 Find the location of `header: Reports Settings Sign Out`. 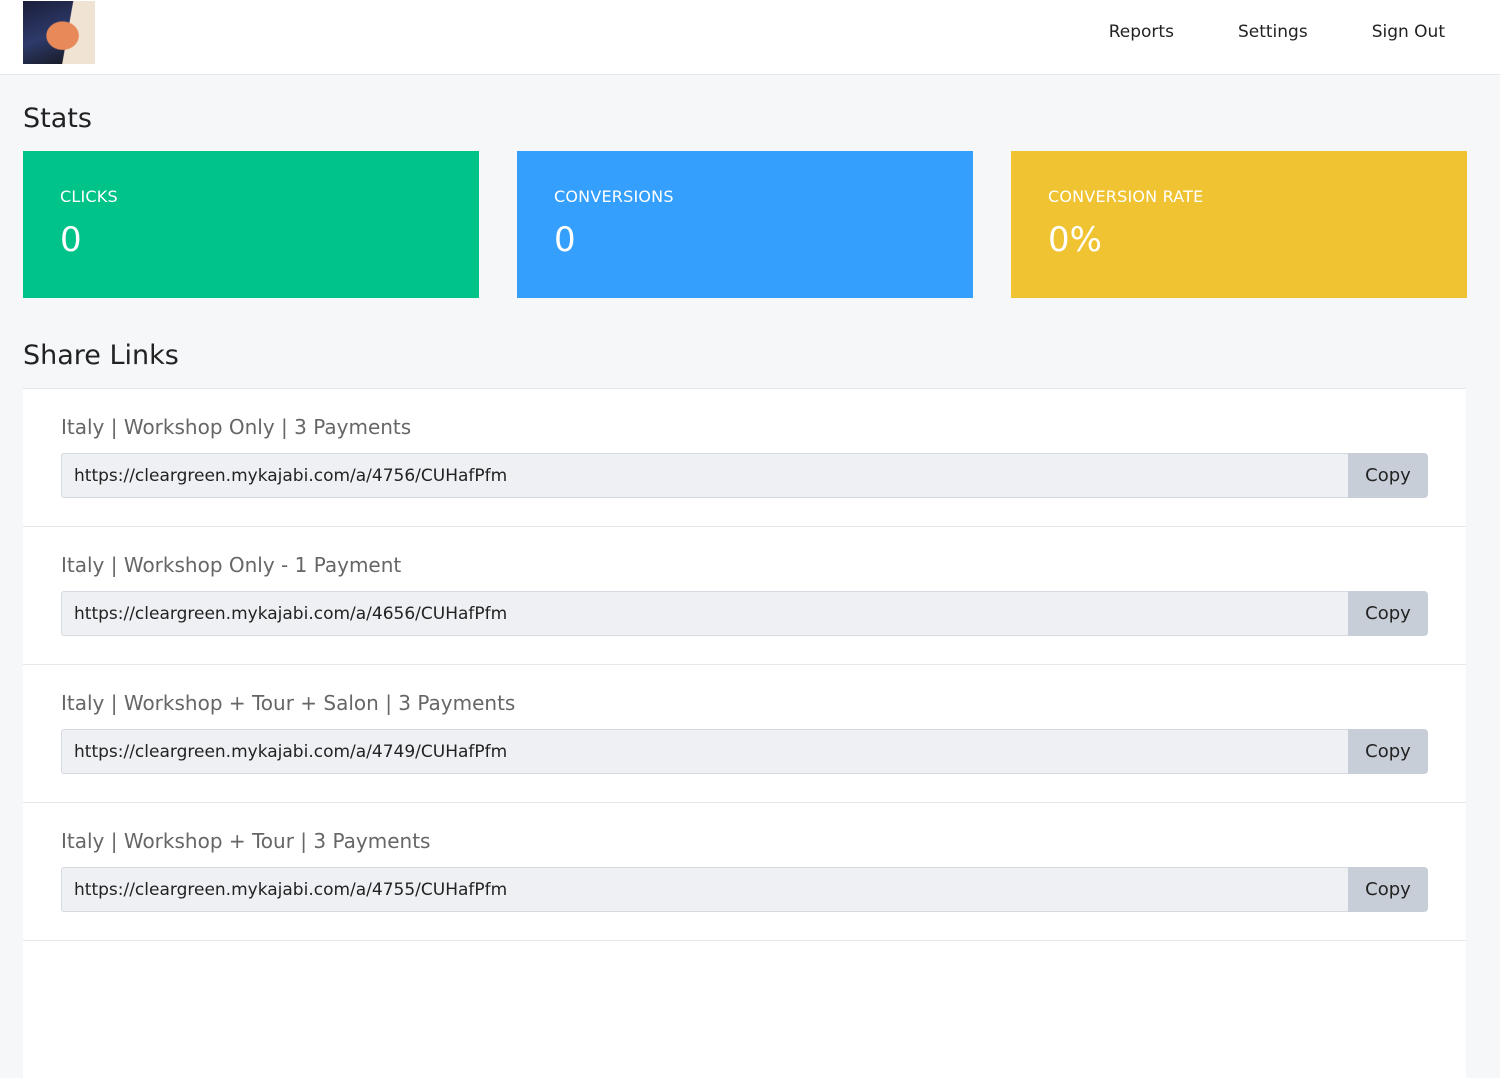

header: Reports Settings Sign Out is located at coordinates (750, 37).